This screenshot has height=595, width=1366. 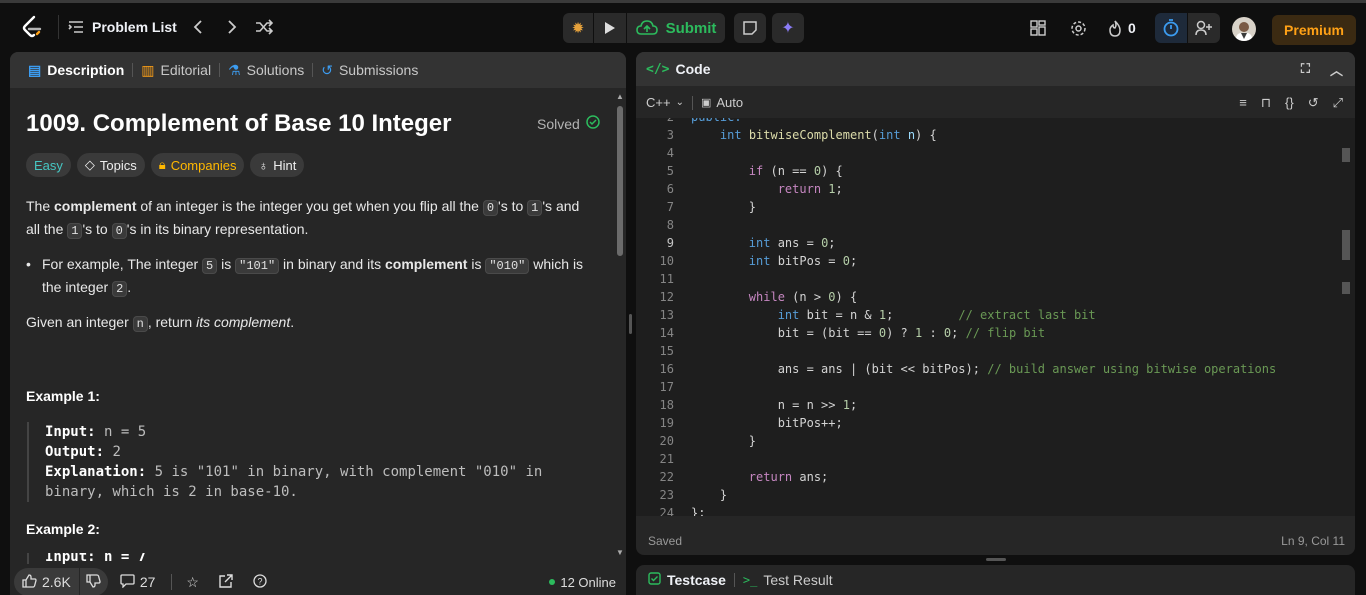 I want to click on run-button, so click(x=610, y=28).